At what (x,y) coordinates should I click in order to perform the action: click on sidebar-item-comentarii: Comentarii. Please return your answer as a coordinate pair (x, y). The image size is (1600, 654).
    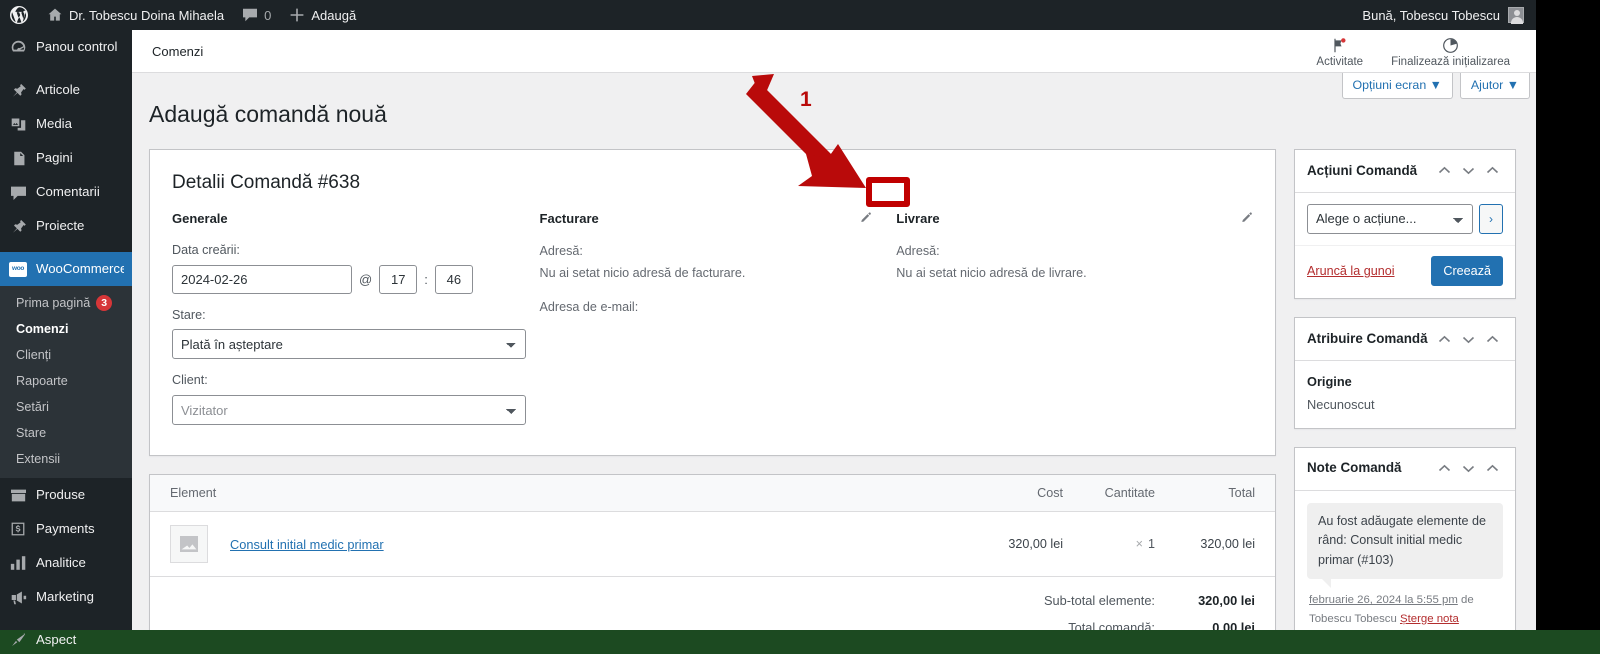
    Looking at the image, I should click on (66, 192).